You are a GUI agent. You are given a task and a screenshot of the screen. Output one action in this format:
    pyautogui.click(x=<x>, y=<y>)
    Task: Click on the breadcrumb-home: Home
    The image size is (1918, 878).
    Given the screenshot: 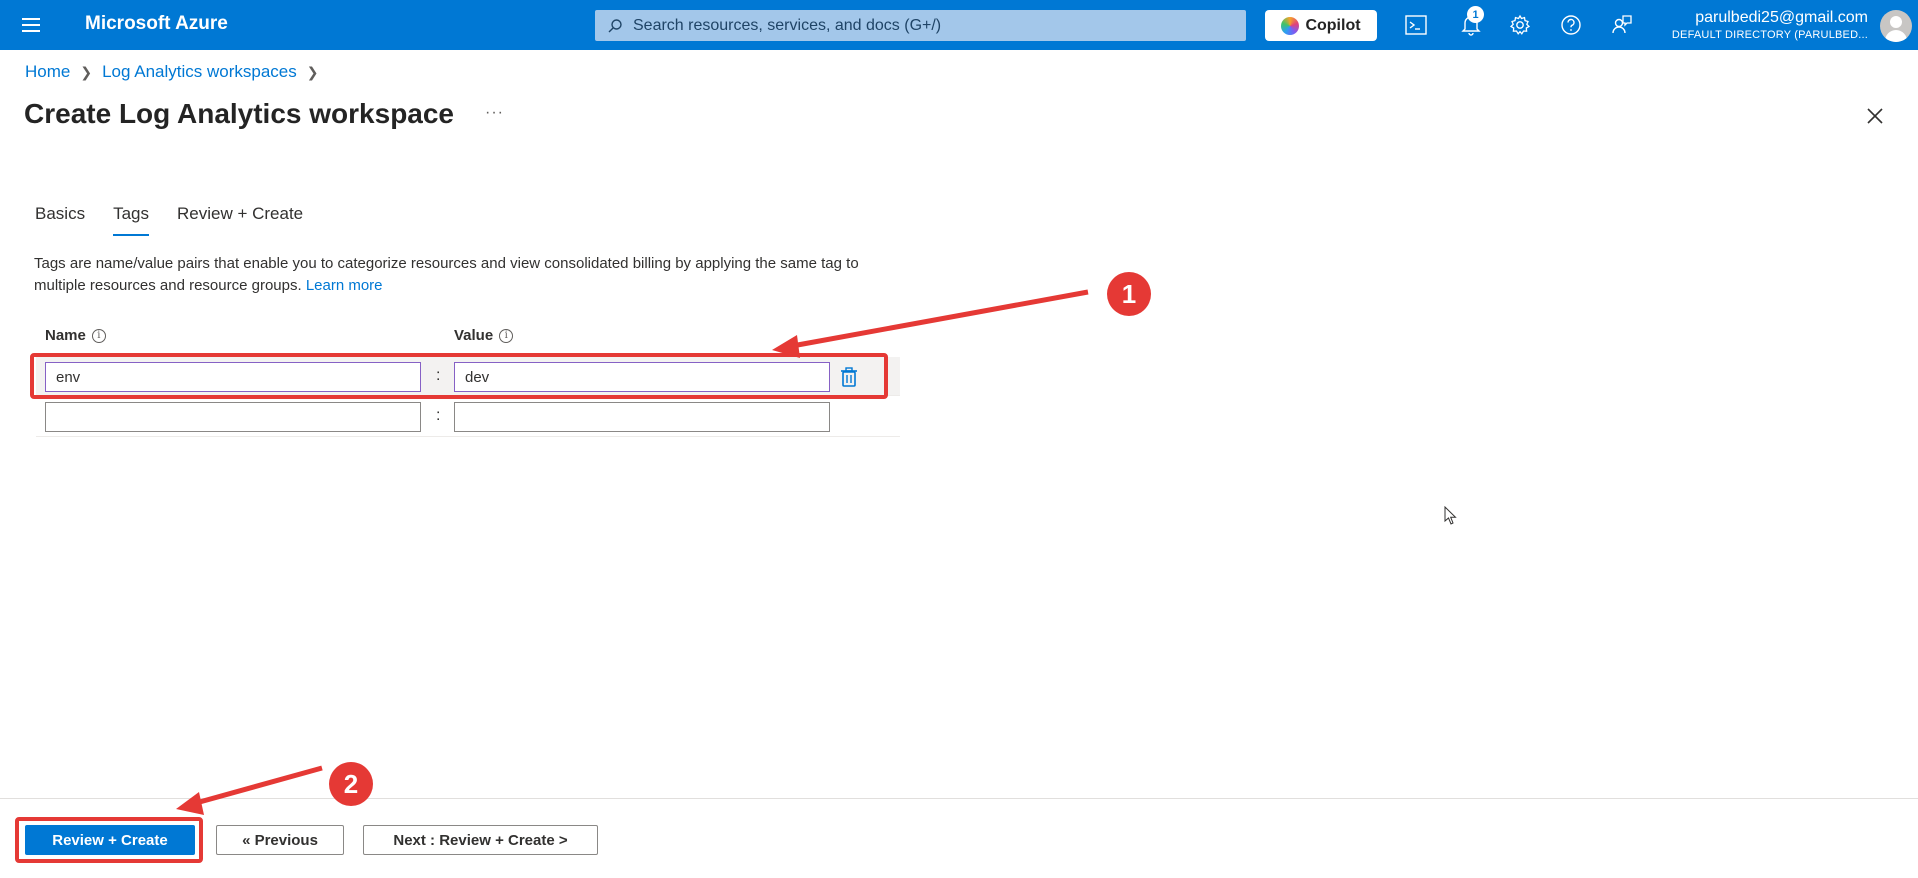 What is the action you would take?
    pyautogui.click(x=47, y=72)
    